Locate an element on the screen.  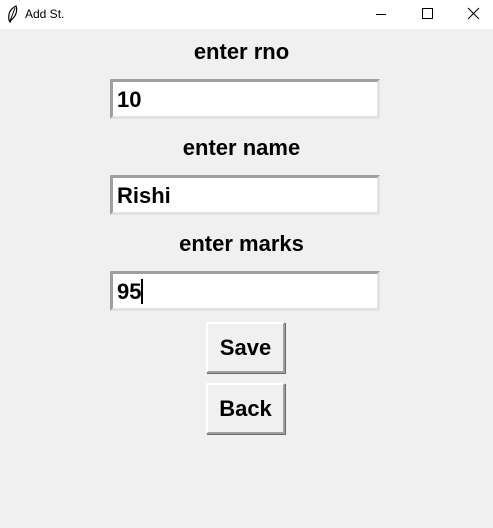
minimize-icon is located at coordinates (381, 14).